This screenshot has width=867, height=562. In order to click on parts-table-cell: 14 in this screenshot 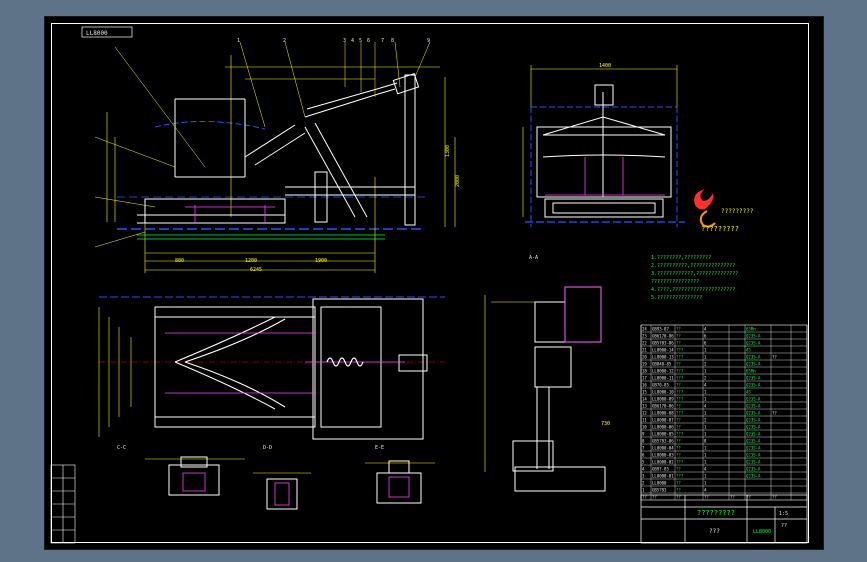, I will do `click(644, 399)`.